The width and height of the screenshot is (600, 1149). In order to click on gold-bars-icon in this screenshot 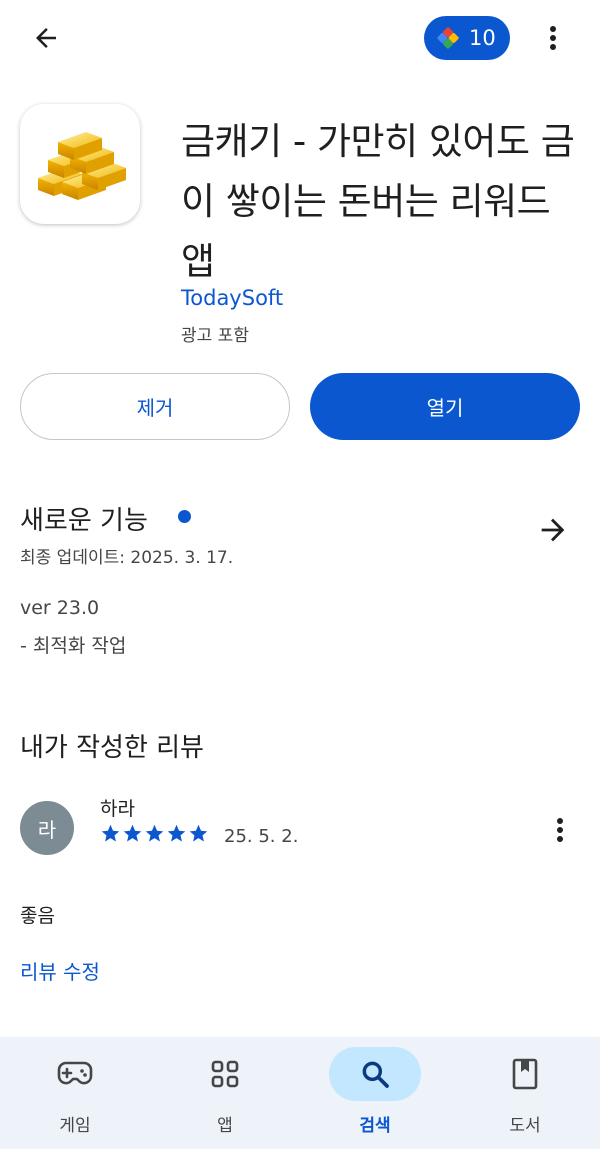, I will do `click(82, 166)`.